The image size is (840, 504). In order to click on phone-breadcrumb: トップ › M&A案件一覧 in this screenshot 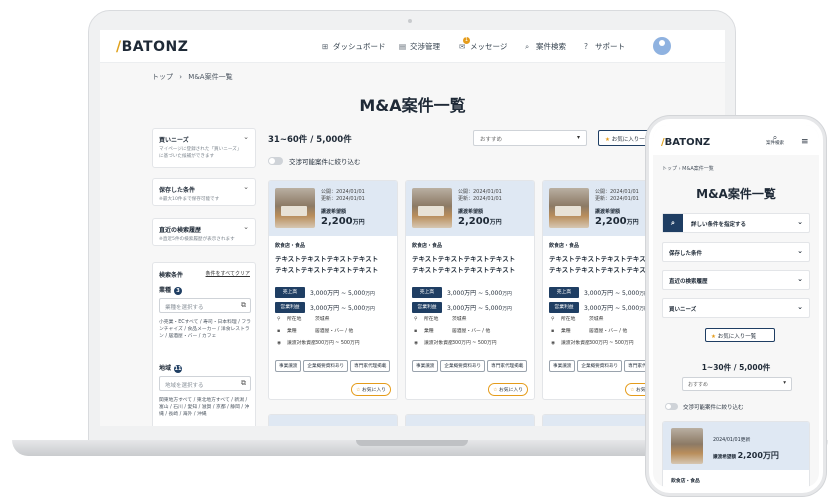, I will do `click(688, 169)`.